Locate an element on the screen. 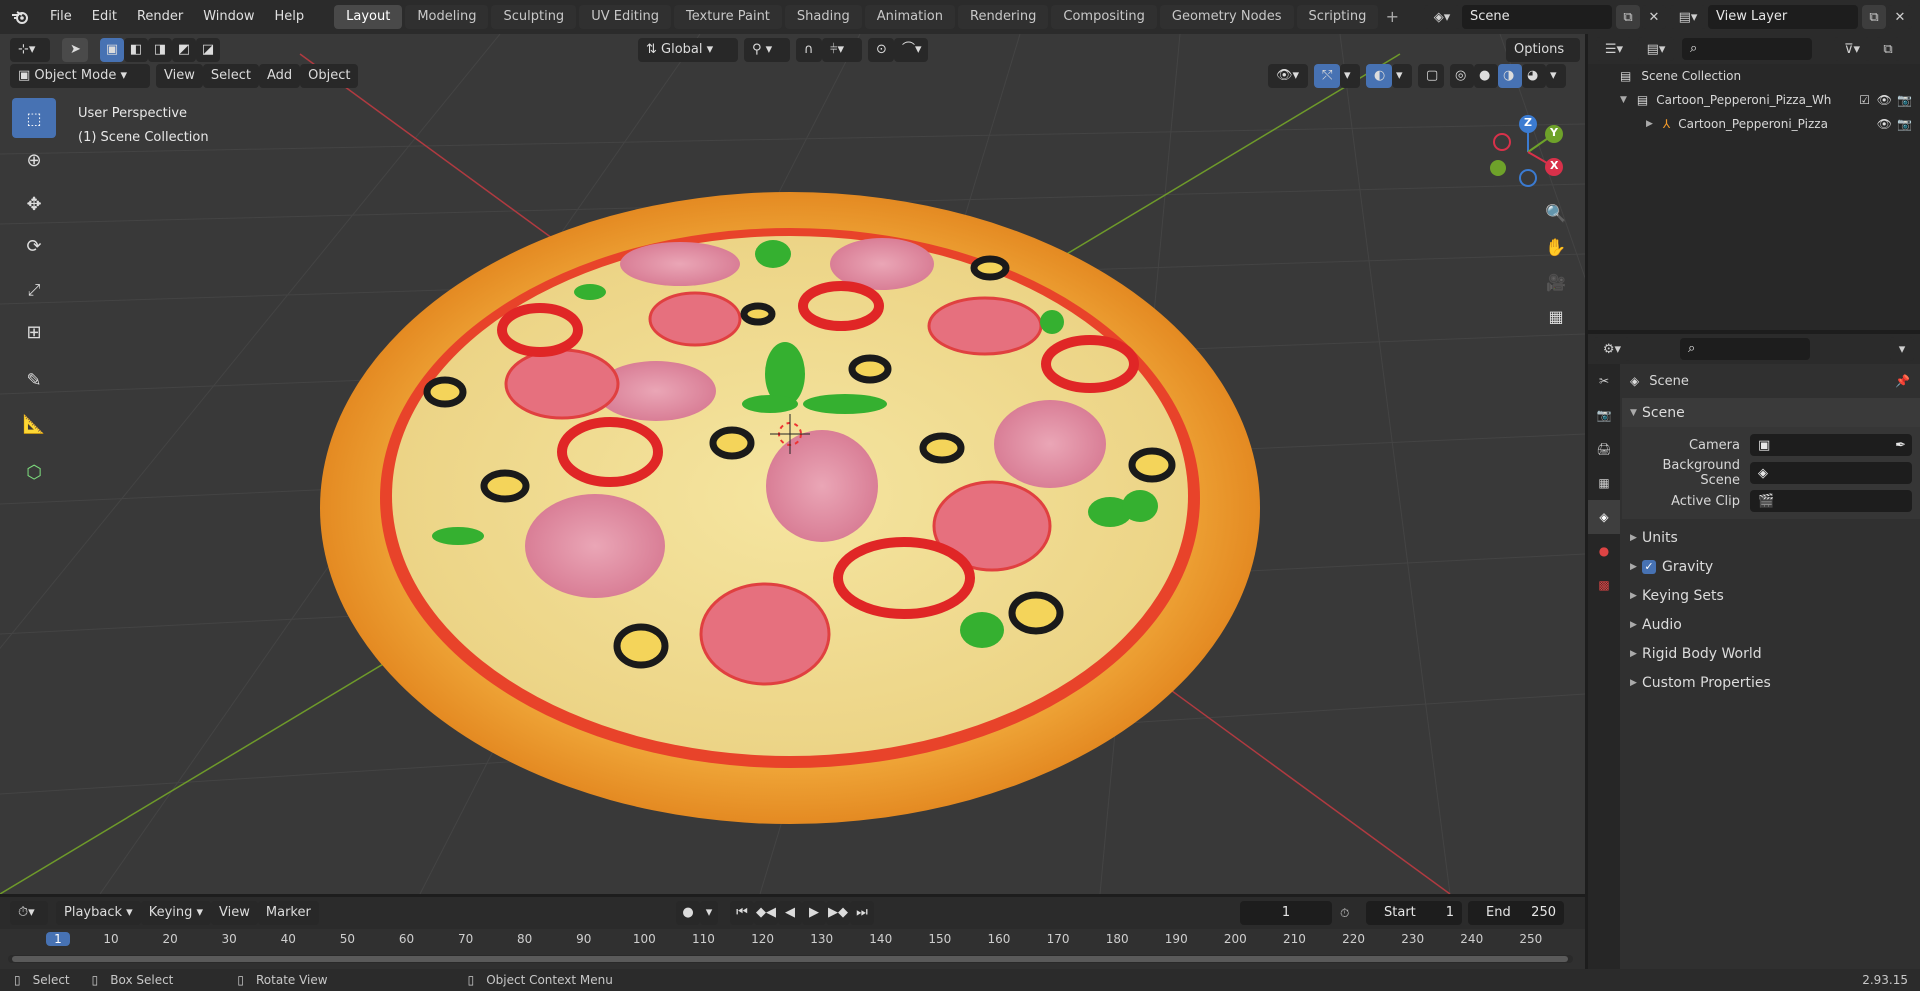  outliner-filter-icon: ⊽▾ is located at coordinates (1852, 49).